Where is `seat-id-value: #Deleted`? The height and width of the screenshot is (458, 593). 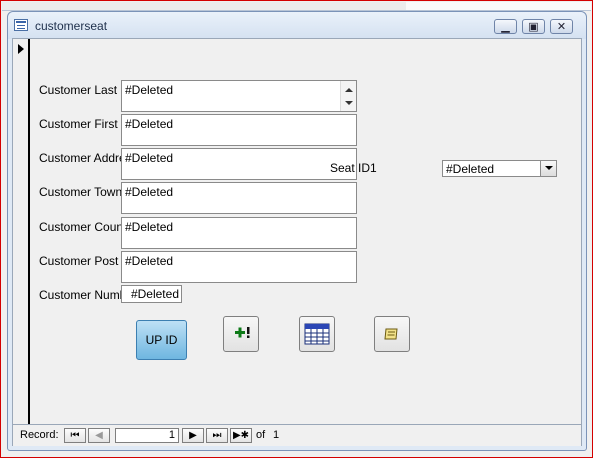 seat-id-value: #Deleted is located at coordinates (470, 169).